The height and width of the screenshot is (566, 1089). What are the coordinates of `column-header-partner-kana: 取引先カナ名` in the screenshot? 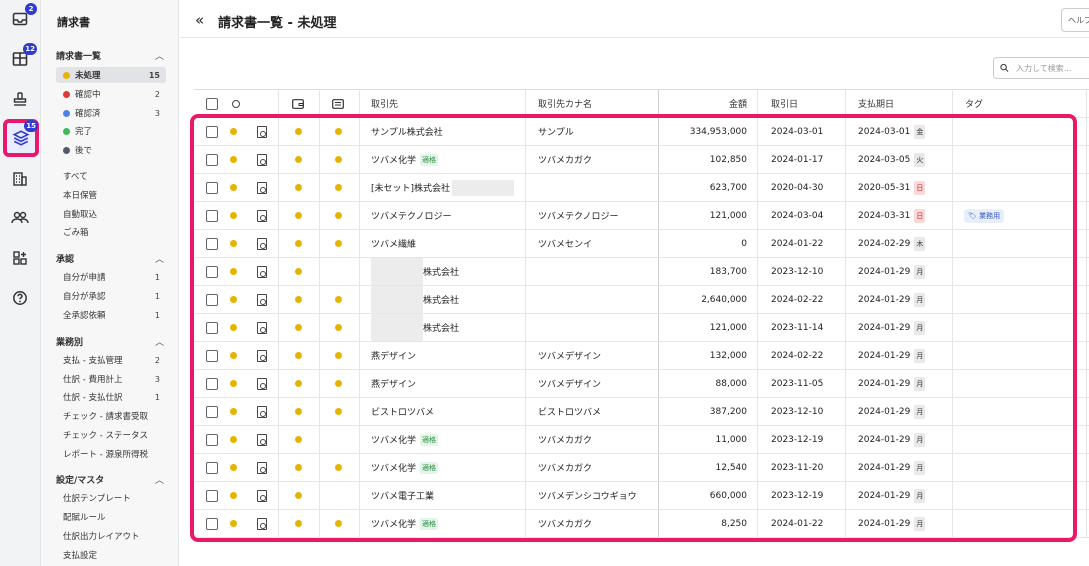 It's located at (598, 103).